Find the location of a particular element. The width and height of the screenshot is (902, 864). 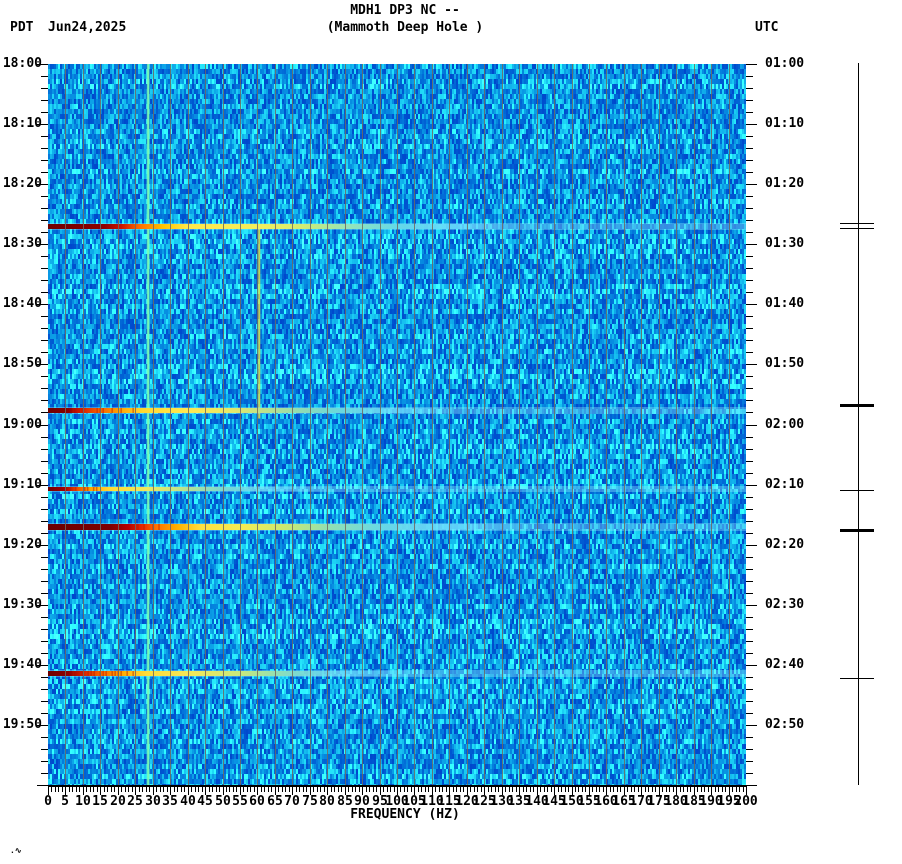

left-axis-label: 19:00 is located at coordinates (22, 424).